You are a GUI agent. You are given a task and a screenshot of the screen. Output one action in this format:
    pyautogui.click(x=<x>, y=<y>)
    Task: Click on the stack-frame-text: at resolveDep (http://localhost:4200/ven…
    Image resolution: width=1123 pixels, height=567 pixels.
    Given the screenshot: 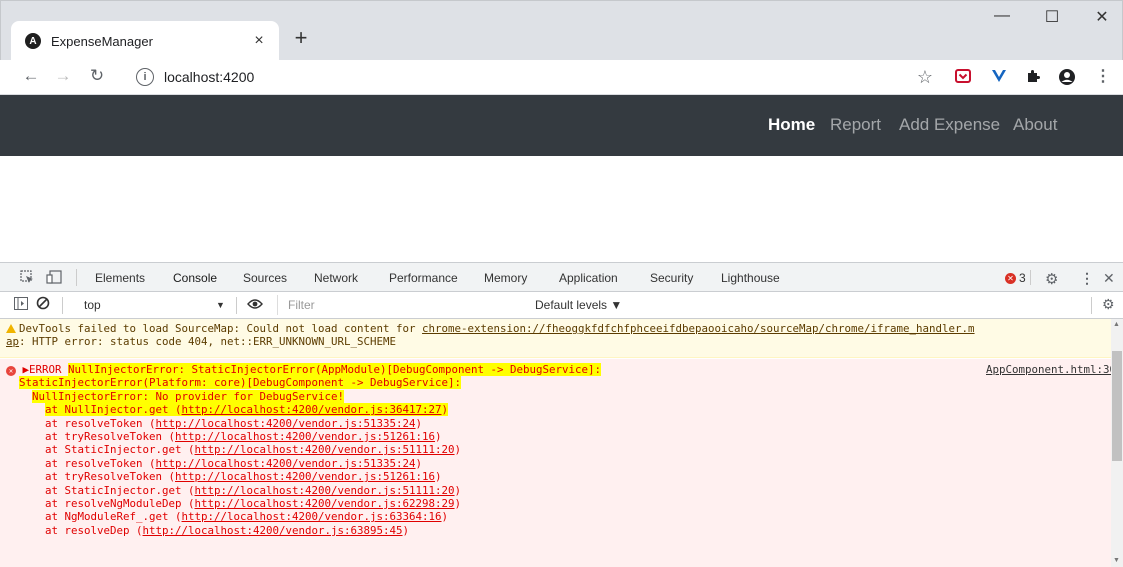 What is the action you would take?
    pyautogui.click(x=227, y=530)
    